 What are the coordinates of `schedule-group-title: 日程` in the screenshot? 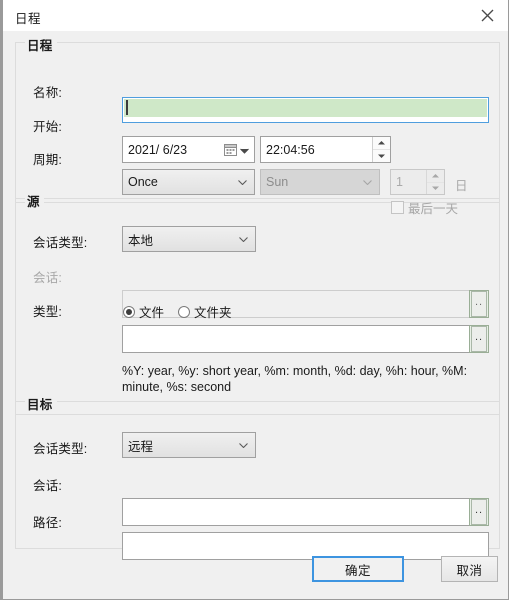 It's located at (41, 44).